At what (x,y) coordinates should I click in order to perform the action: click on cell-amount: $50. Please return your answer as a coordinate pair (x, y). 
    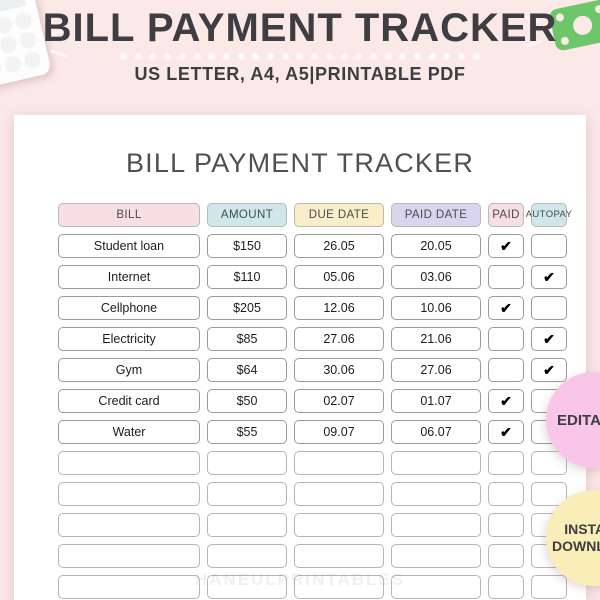
    Looking at the image, I should click on (247, 401).